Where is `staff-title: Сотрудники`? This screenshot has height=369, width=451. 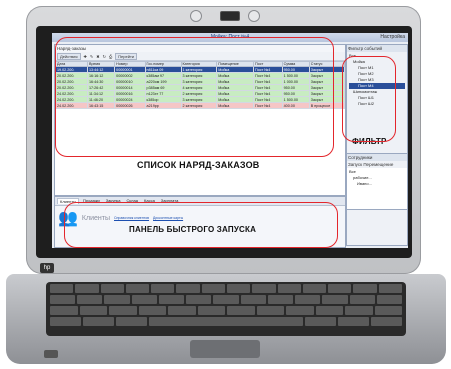
staff-title: Сотрудники is located at coordinates (377, 157).